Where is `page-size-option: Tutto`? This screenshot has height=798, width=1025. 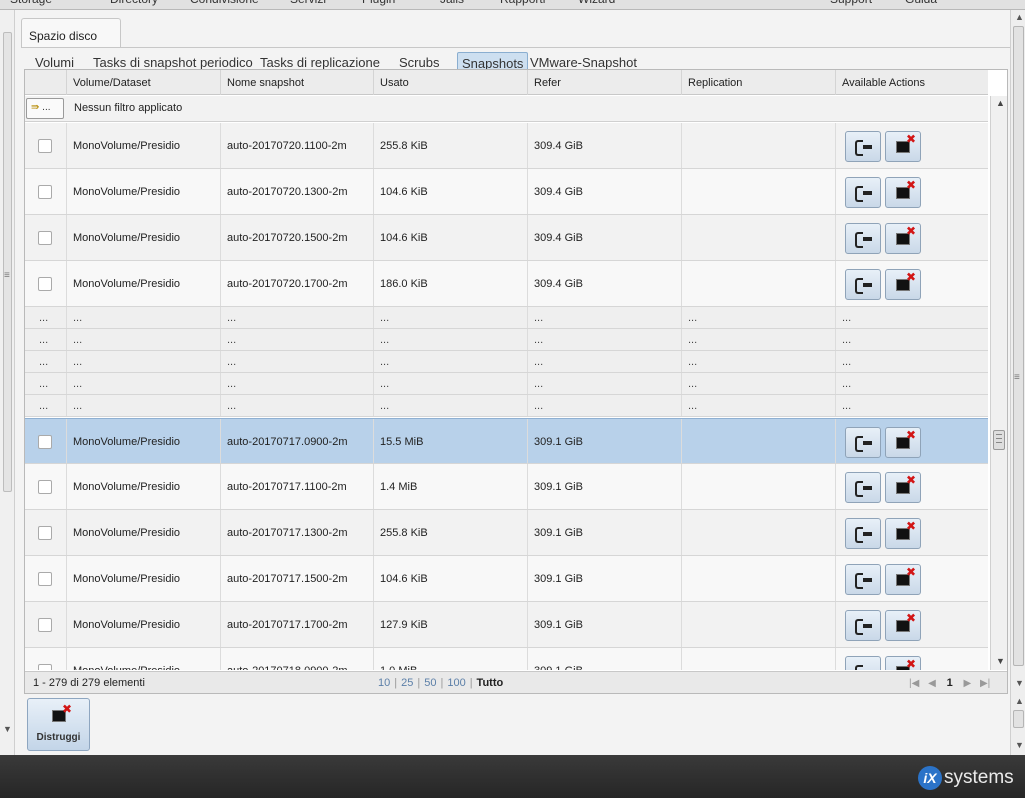
page-size-option: Tutto is located at coordinates (490, 683).